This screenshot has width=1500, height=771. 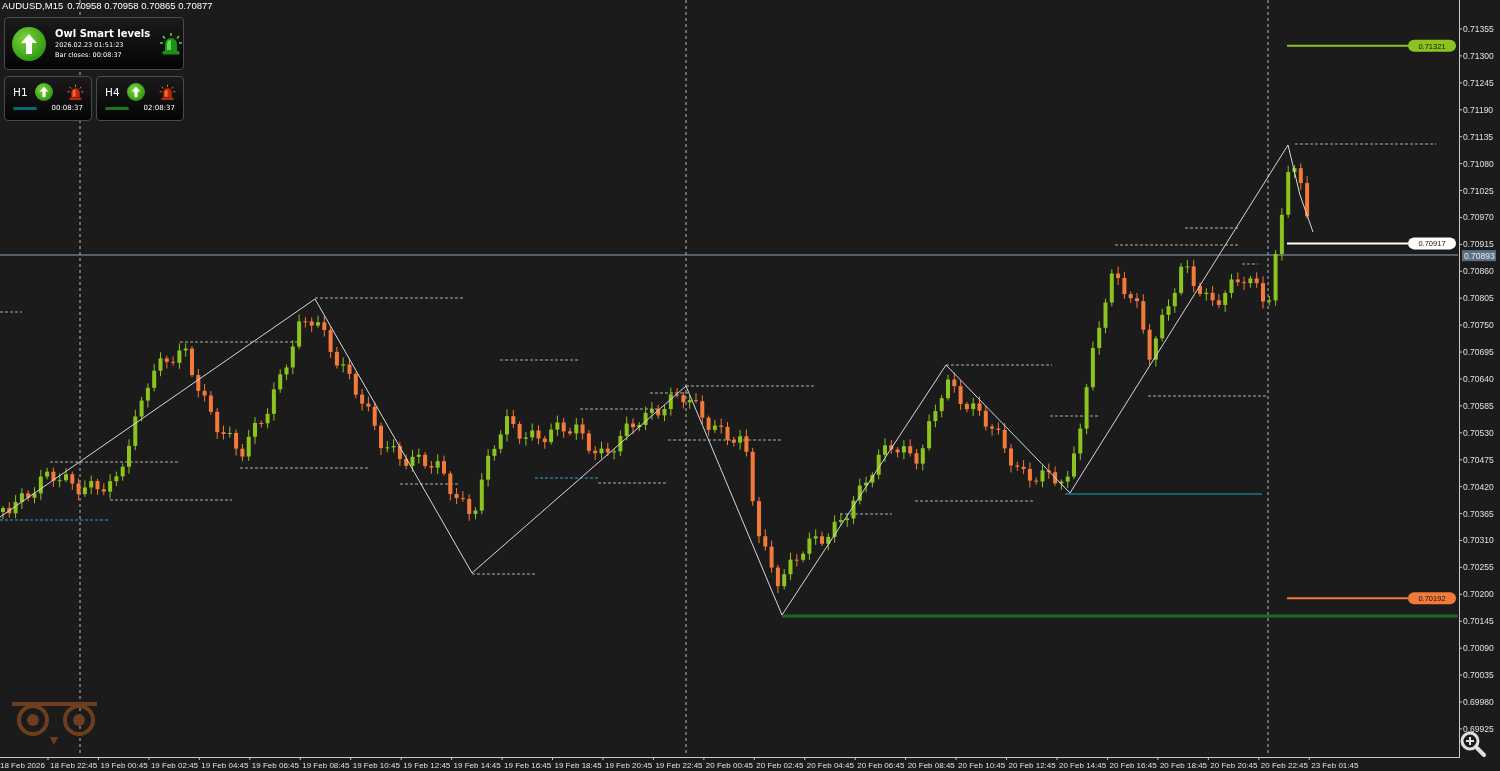 What do you see at coordinates (103, 33) in the screenshot?
I see `indicator-title: Owl Smart levels` at bounding box center [103, 33].